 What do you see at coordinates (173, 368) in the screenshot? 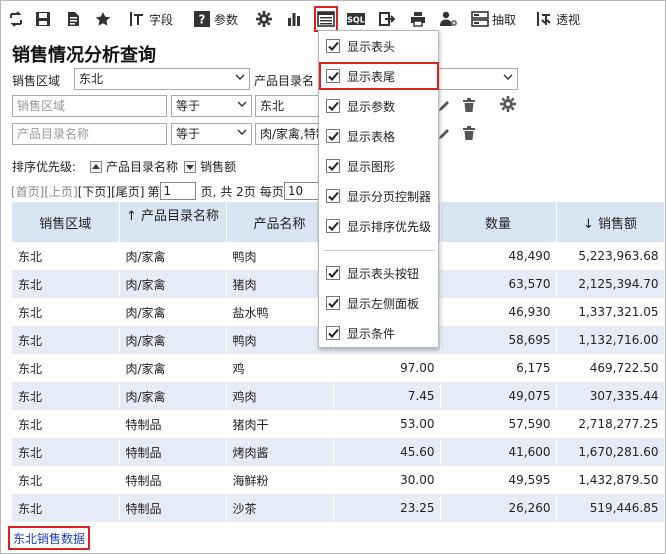
I see `table-cell: 肉/家禽` at bounding box center [173, 368].